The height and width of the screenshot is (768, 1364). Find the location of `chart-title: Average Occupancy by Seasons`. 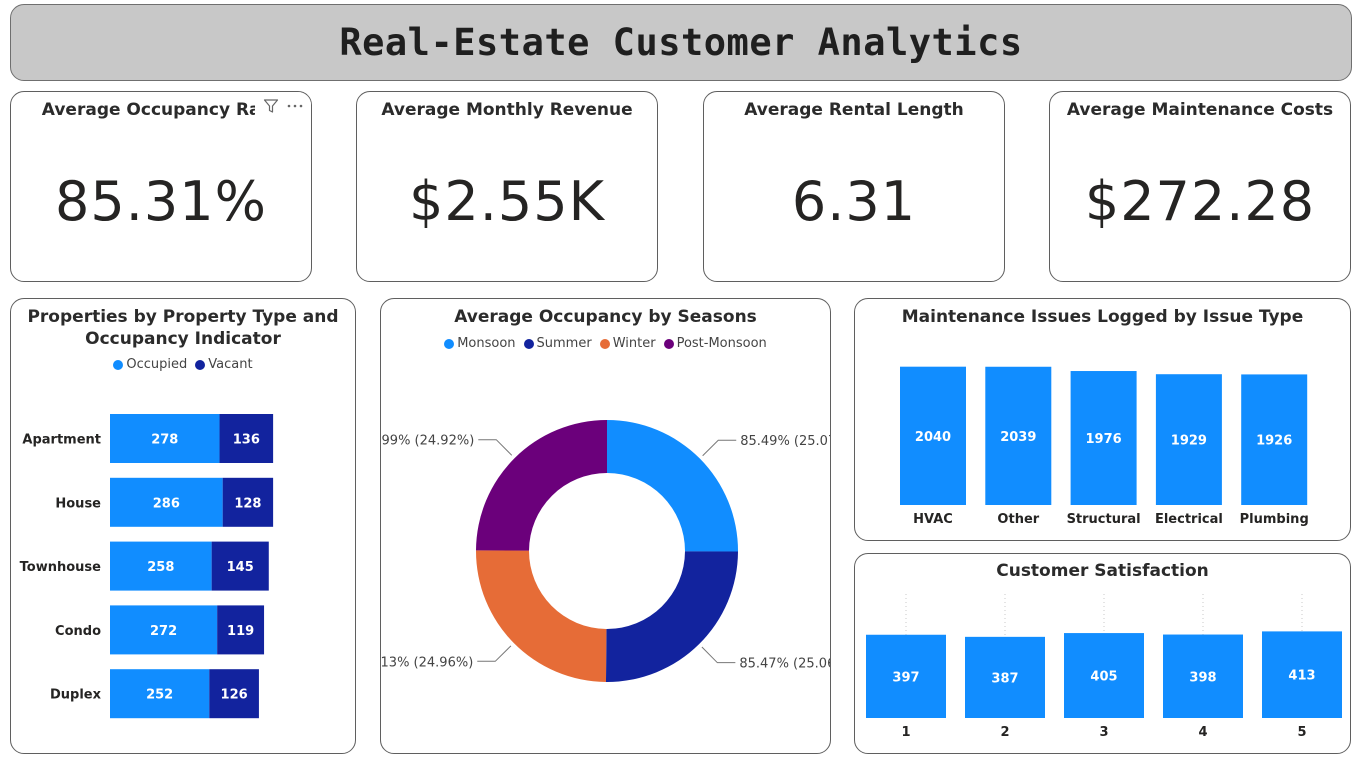

chart-title: Average Occupancy by Seasons is located at coordinates (605, 317).